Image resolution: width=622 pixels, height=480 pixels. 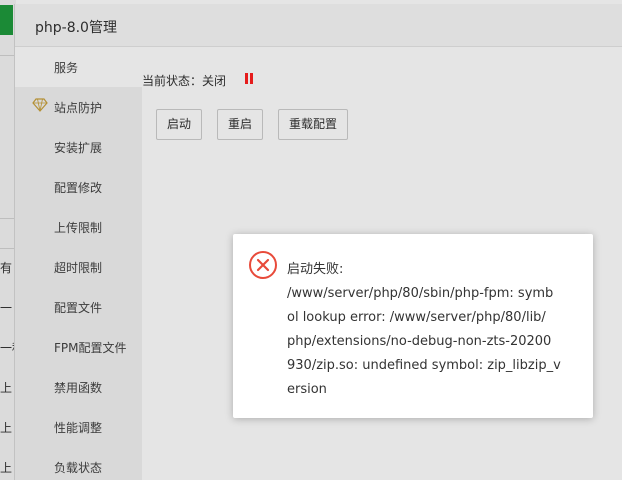 I want to click on error-message-line: 启动失败:, so click(x=315, y=269).